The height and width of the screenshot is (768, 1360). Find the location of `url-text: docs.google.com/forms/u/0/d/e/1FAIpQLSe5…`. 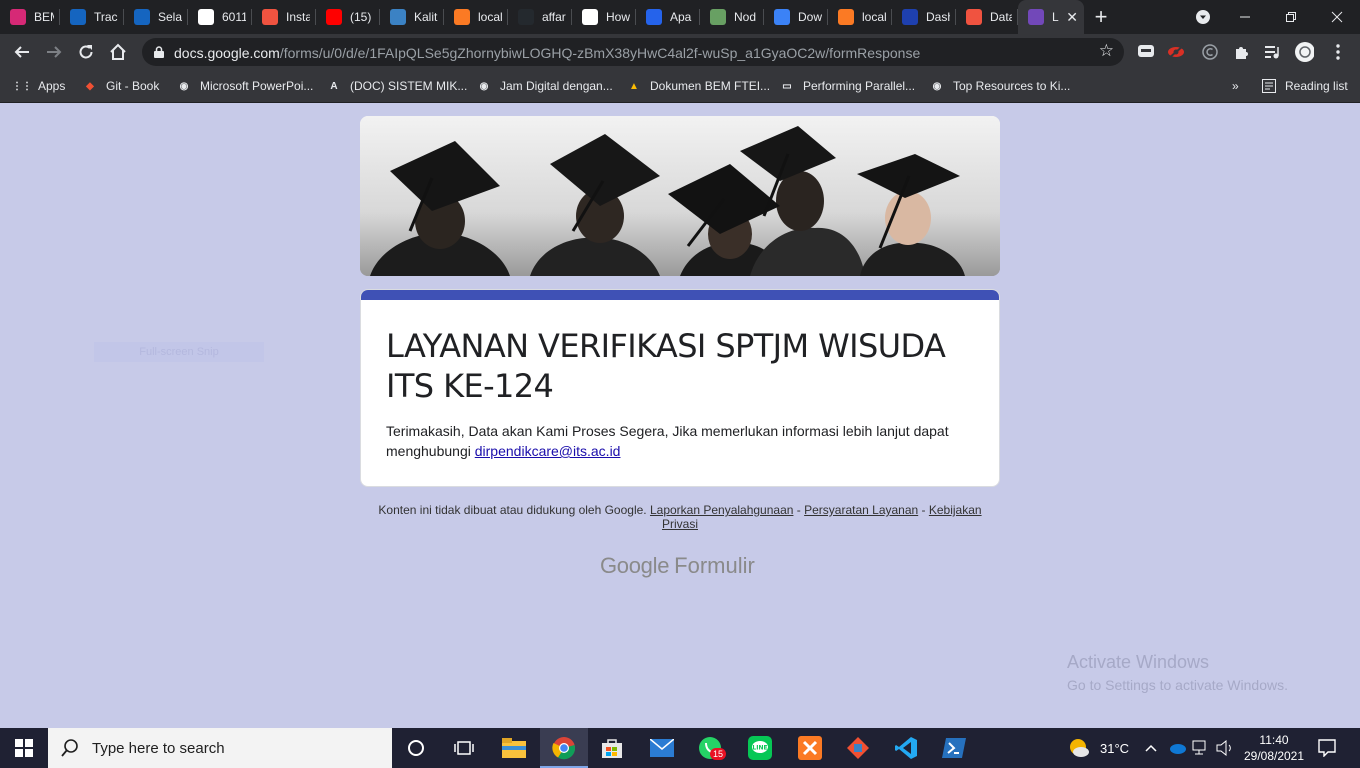

url-text: docs.google.com/forms/u/0/d/e/1FAIpQLSe5… is located at coordinates (547, 53).